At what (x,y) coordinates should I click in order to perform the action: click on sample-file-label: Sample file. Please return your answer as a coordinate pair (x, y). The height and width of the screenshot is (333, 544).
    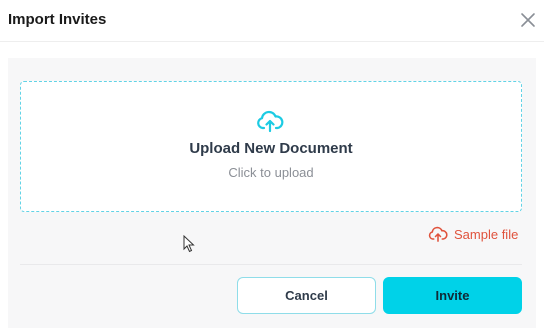
    Looking at the image, I should click on (486, 234).